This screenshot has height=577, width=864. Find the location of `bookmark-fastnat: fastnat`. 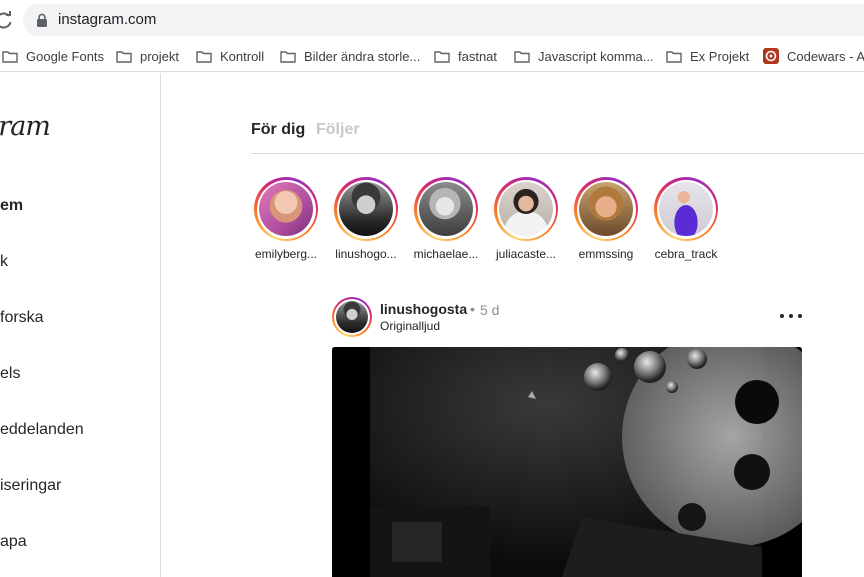

bookmark-fastnat: fastnat is located at coordinates (465, 56).